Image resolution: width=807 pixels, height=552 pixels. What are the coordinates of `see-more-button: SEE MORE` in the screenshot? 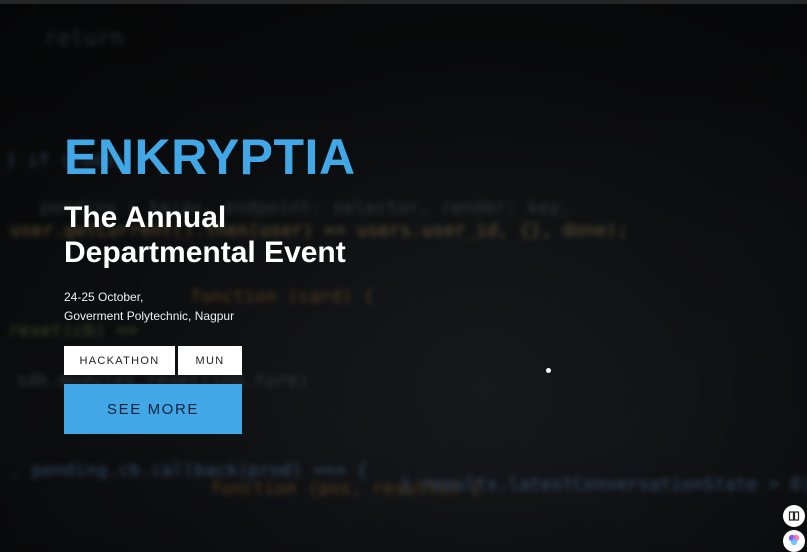 It's located at (153, 409).